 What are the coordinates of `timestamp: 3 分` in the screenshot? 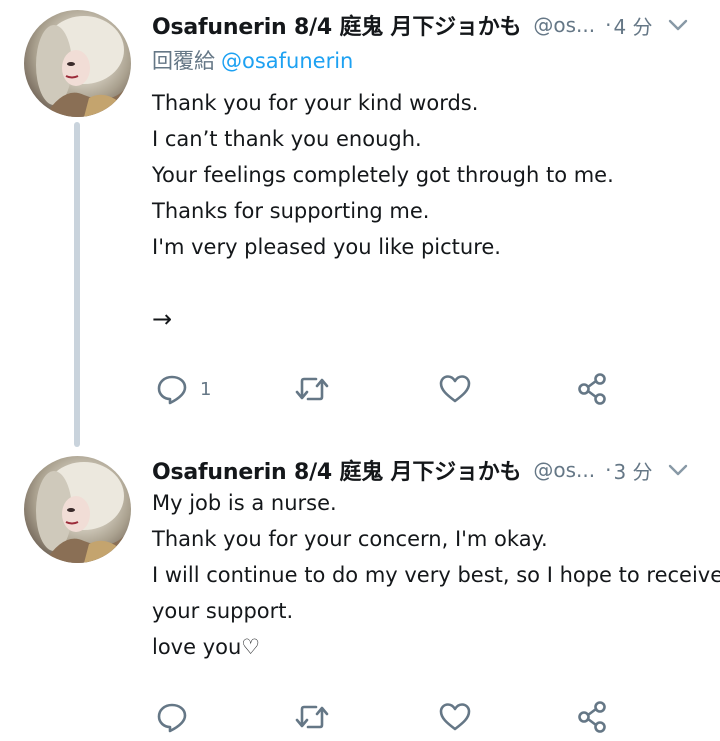 It's located at (632, 470).